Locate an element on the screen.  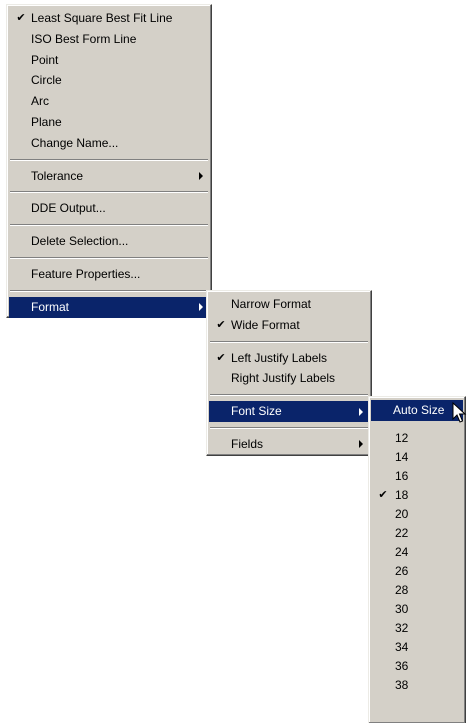
menu-item-label: Auto Size is located at coordinates (419, 410).